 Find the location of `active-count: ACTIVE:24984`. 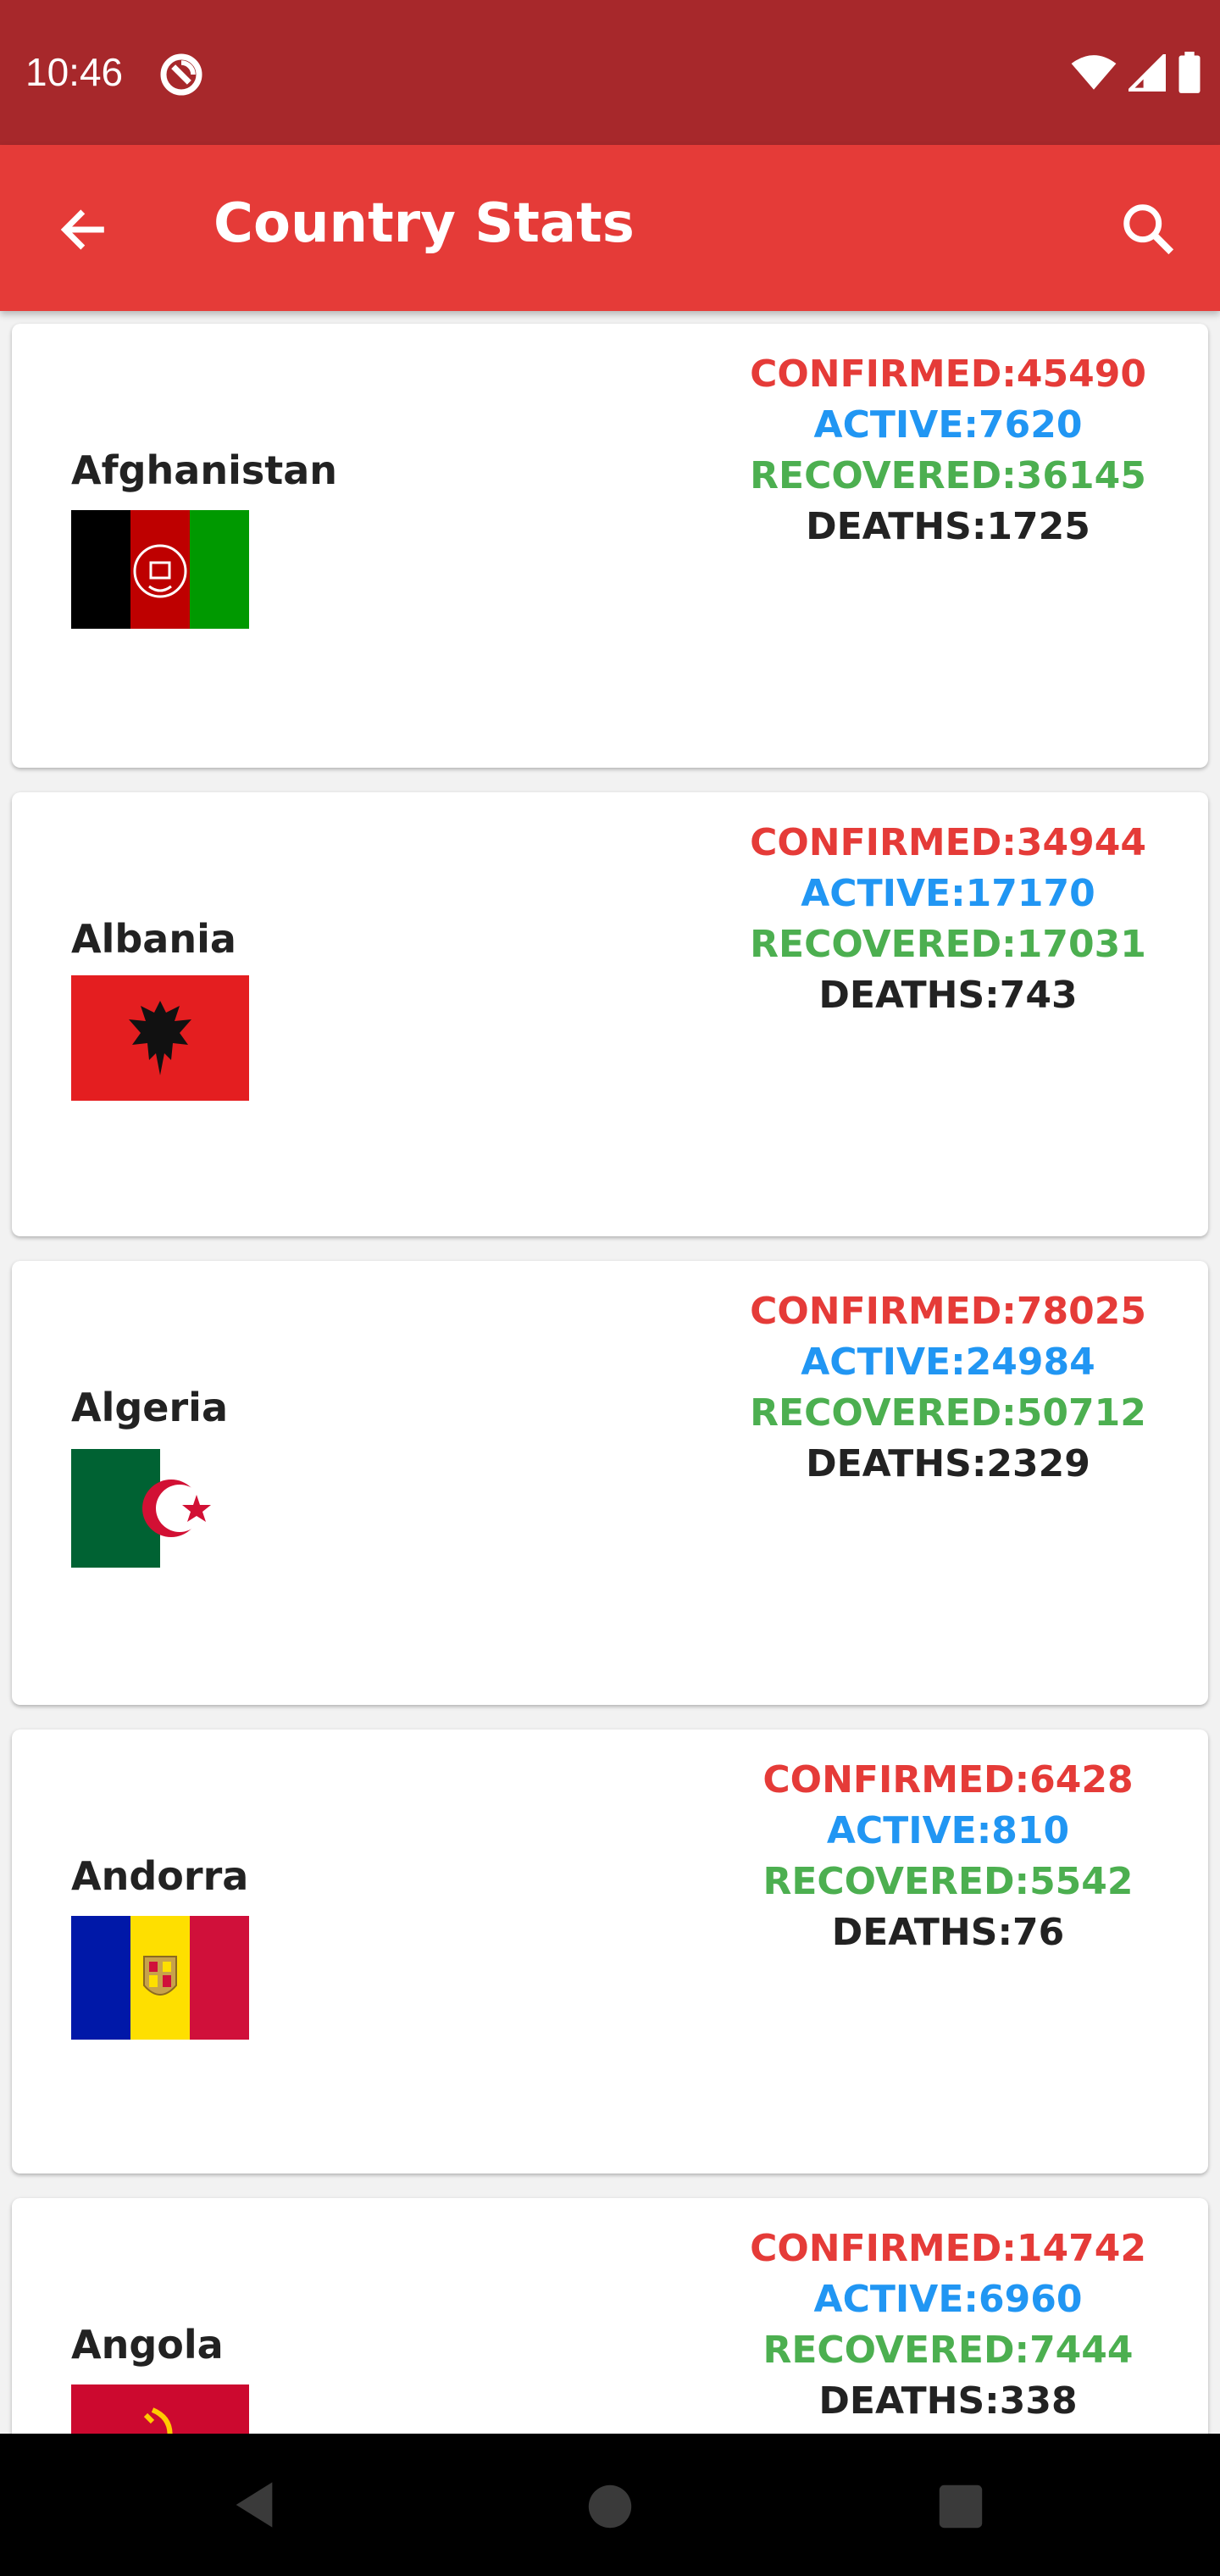

active-count: ACTIVE:24984 is located at coordinates (948, 1362).